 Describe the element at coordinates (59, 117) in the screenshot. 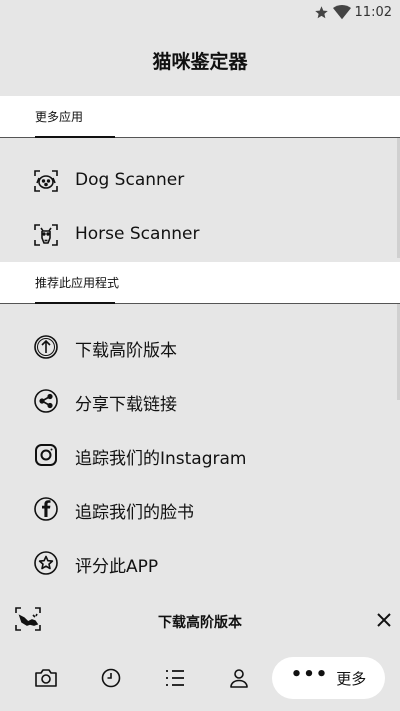

I see `section-title-more-apps: 更多应用` at that location.